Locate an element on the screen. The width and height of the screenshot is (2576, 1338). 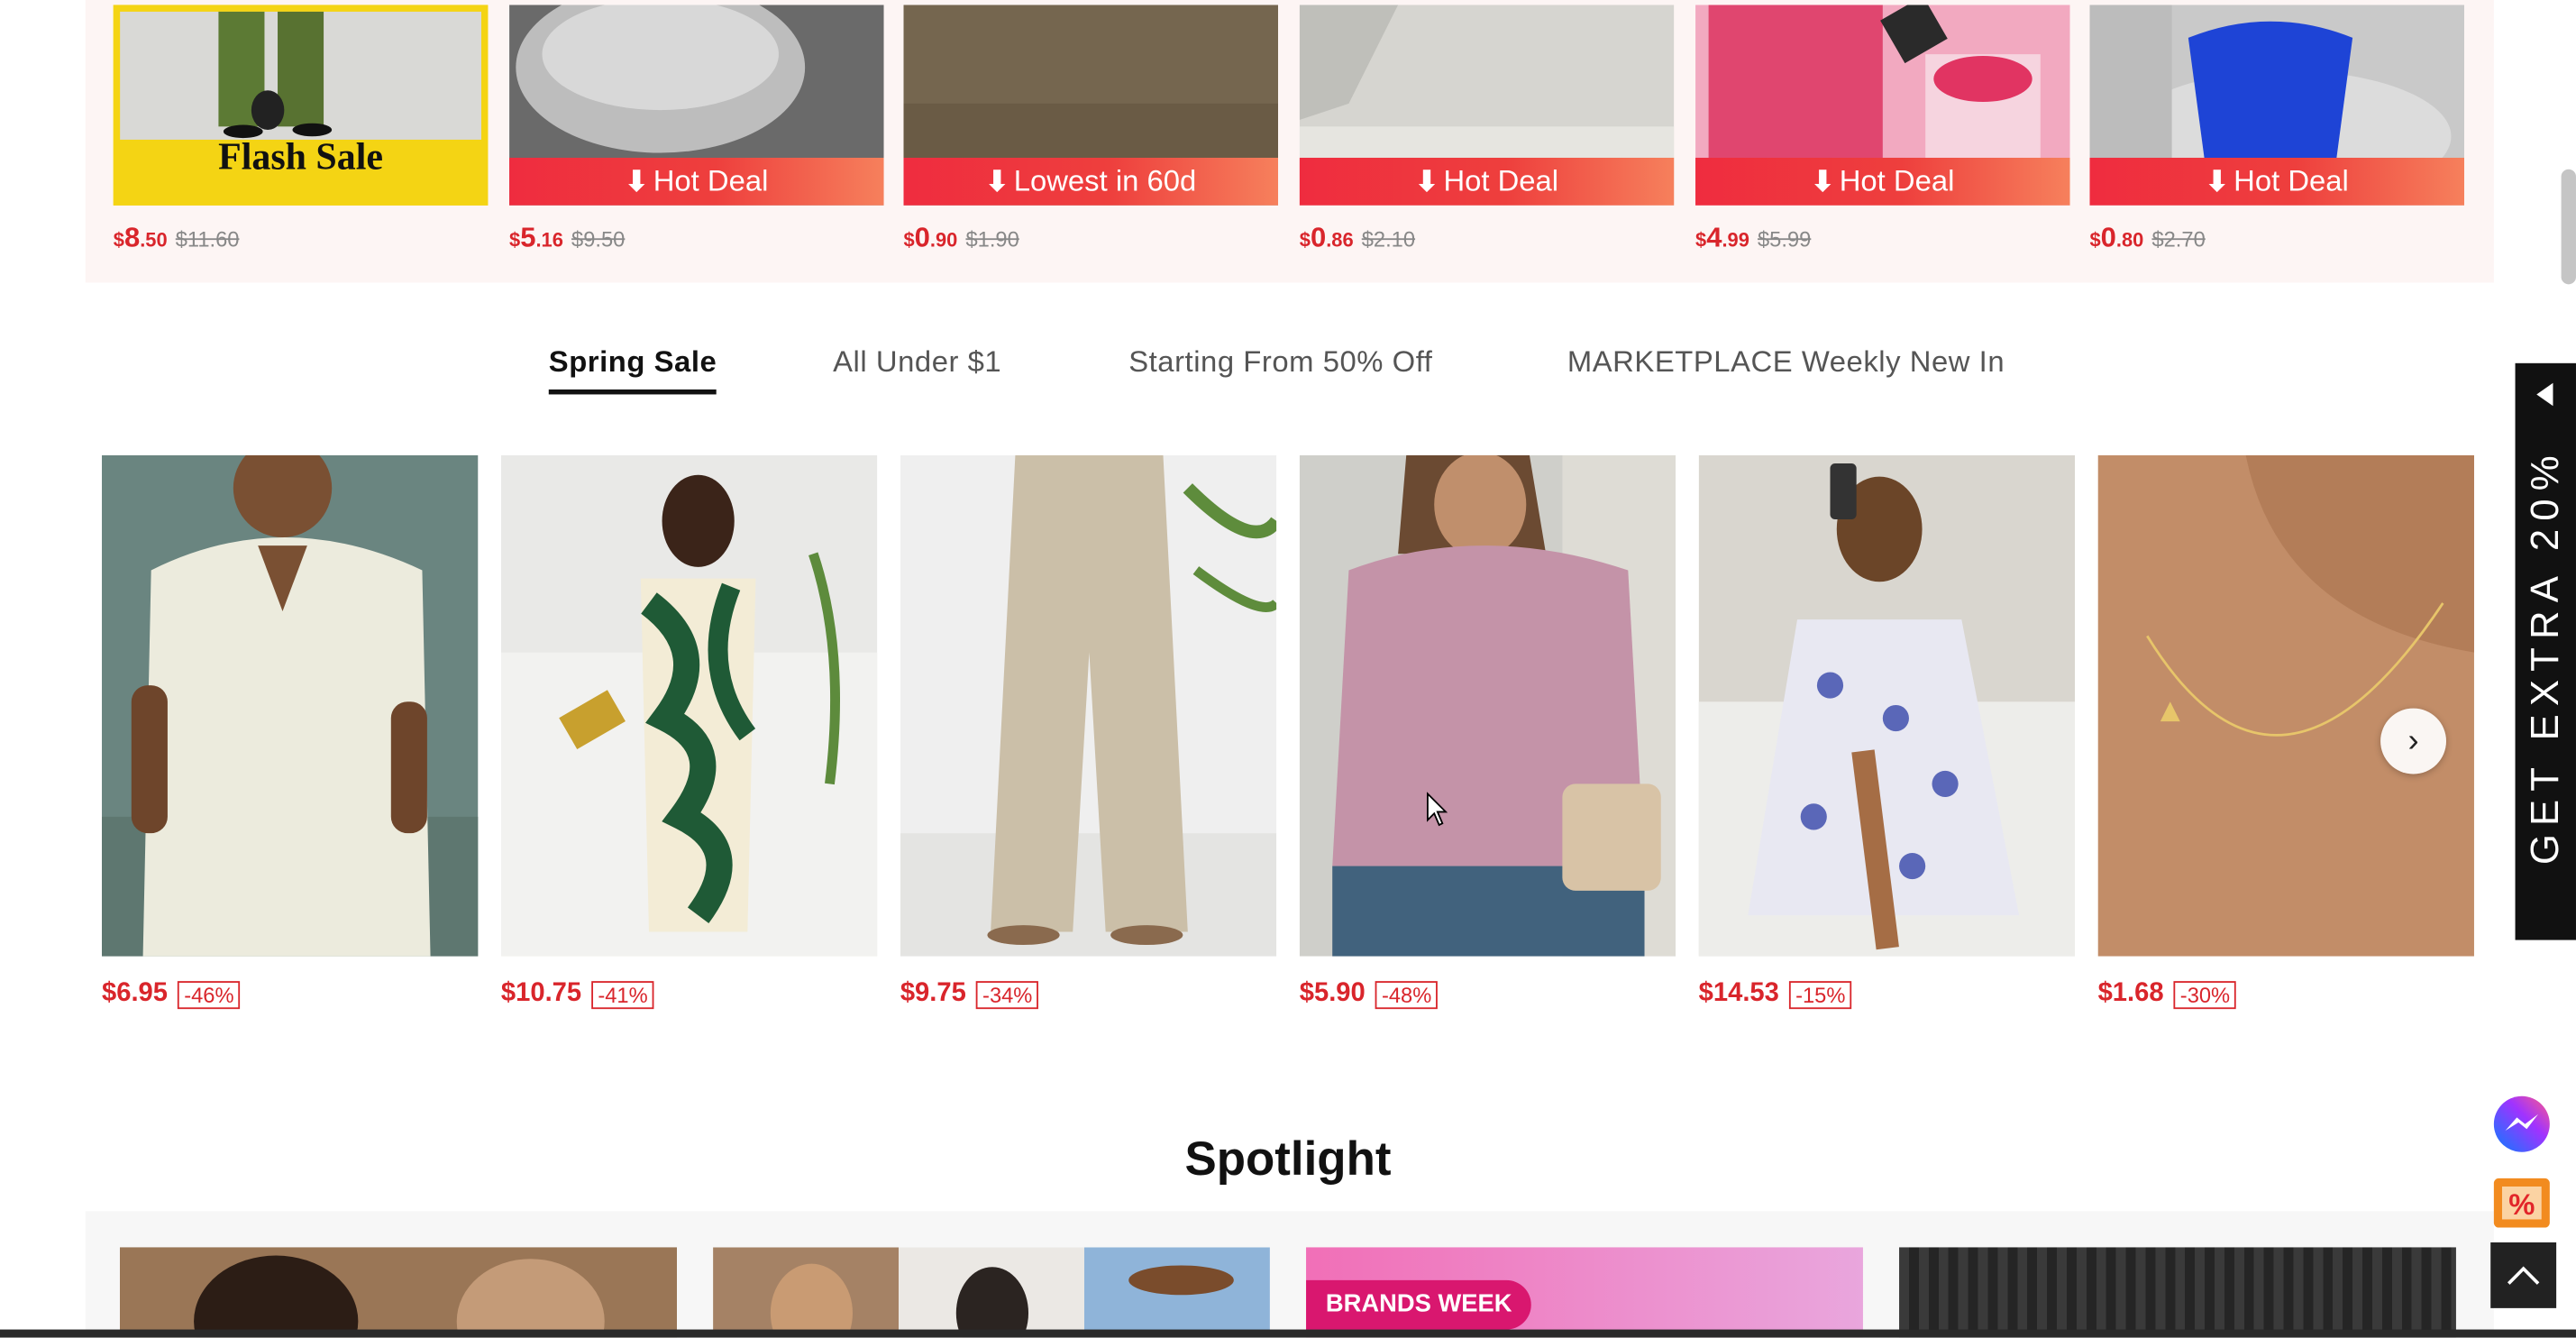
coupon-icon: % is located at coordinates (2521, 1203).